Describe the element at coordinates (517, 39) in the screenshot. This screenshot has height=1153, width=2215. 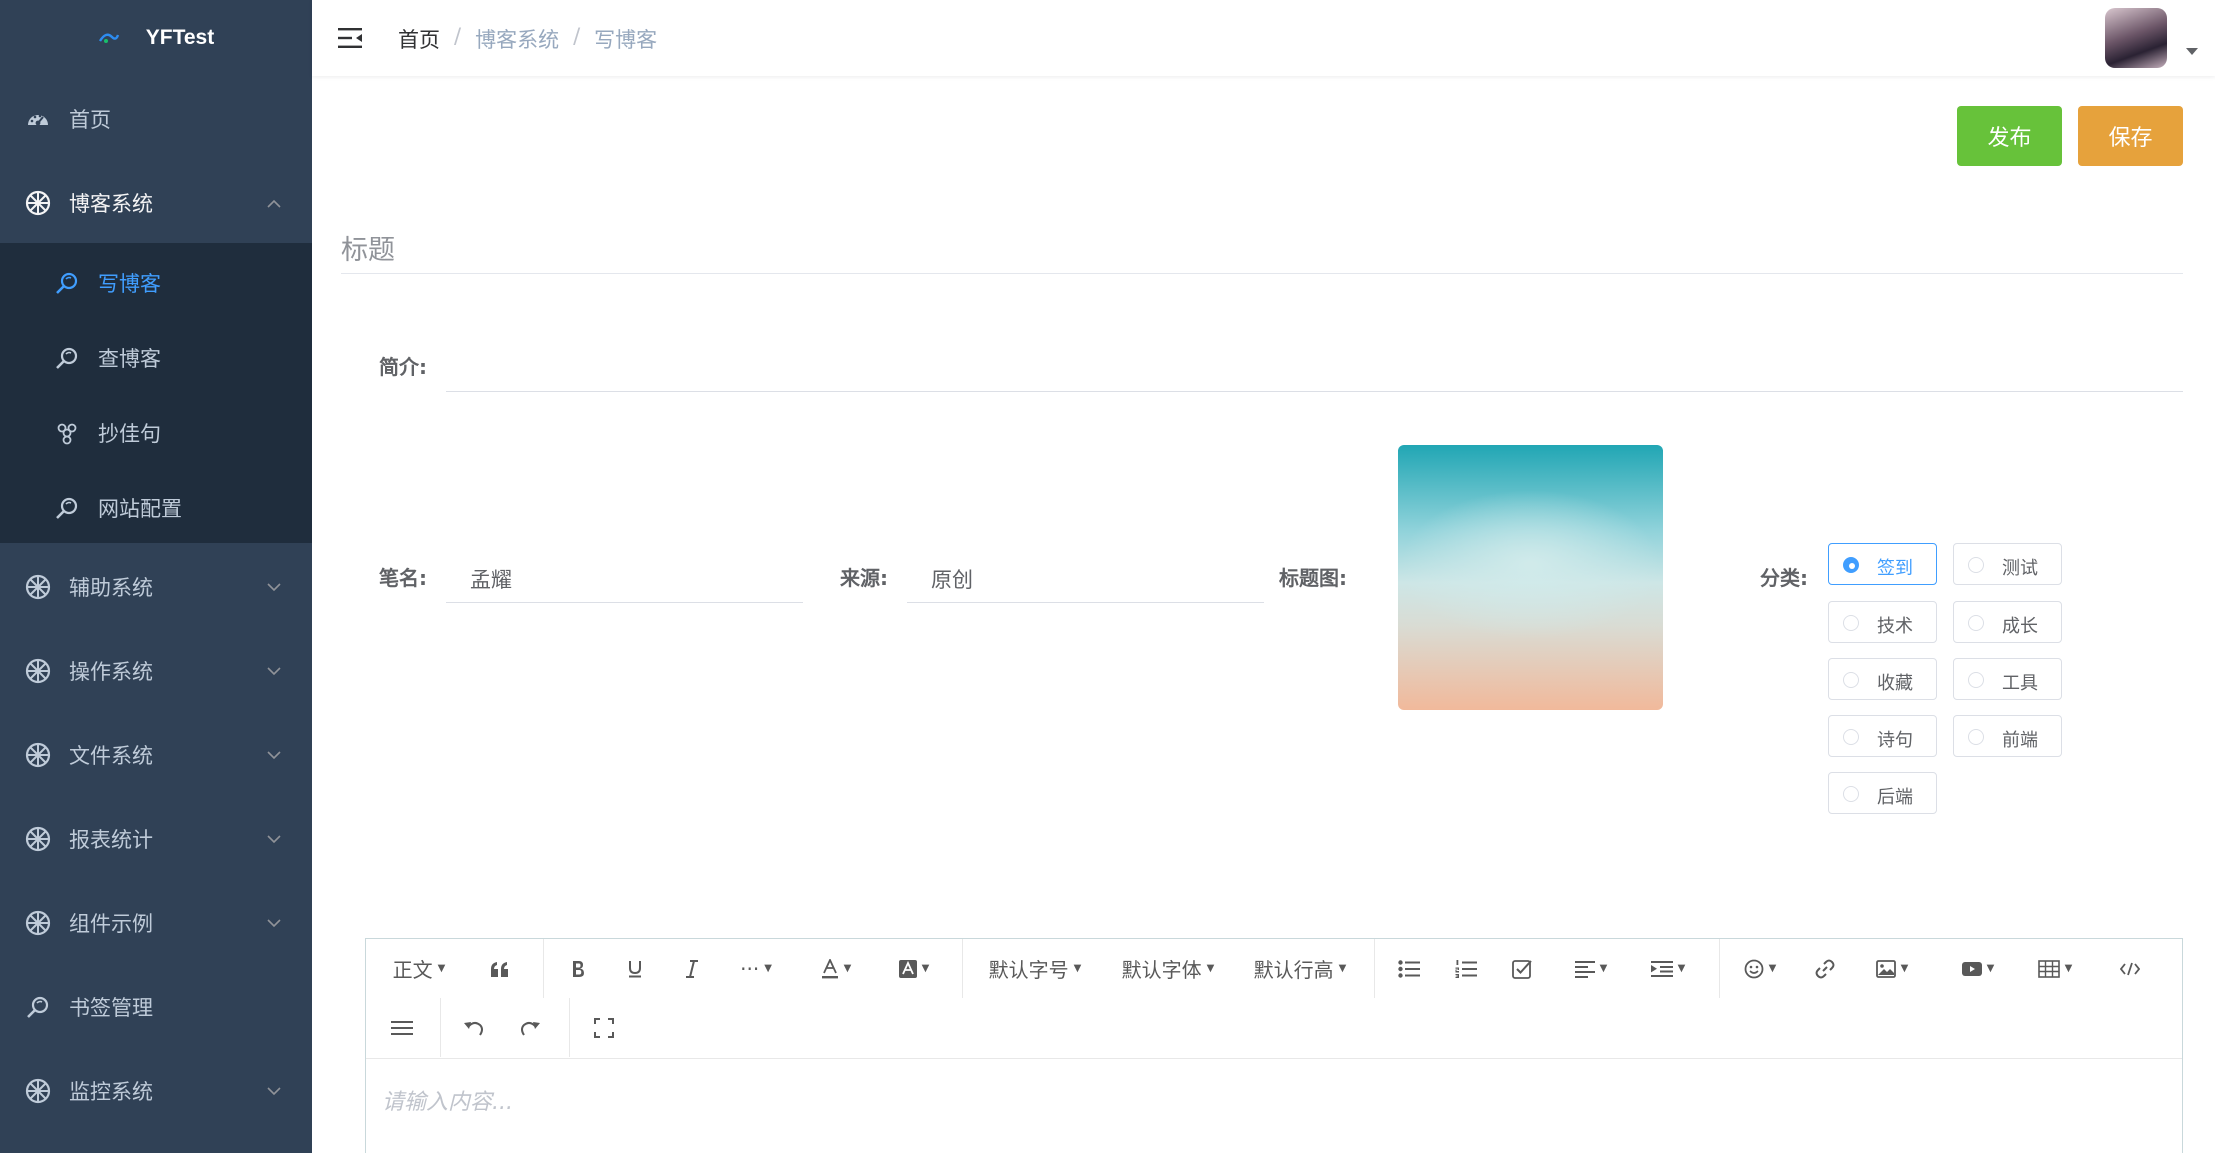
I see `breadcrumb-blog-system: 博客系统` at that location.